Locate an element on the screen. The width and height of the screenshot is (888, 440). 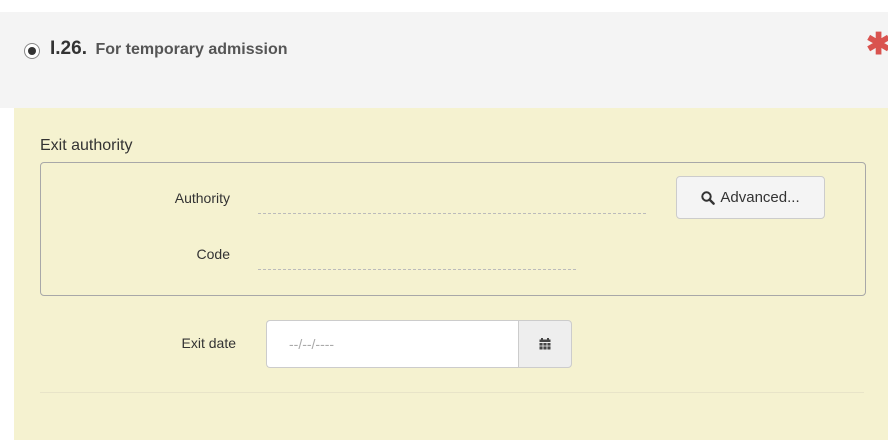
divider is located at coordinates (452, 392).